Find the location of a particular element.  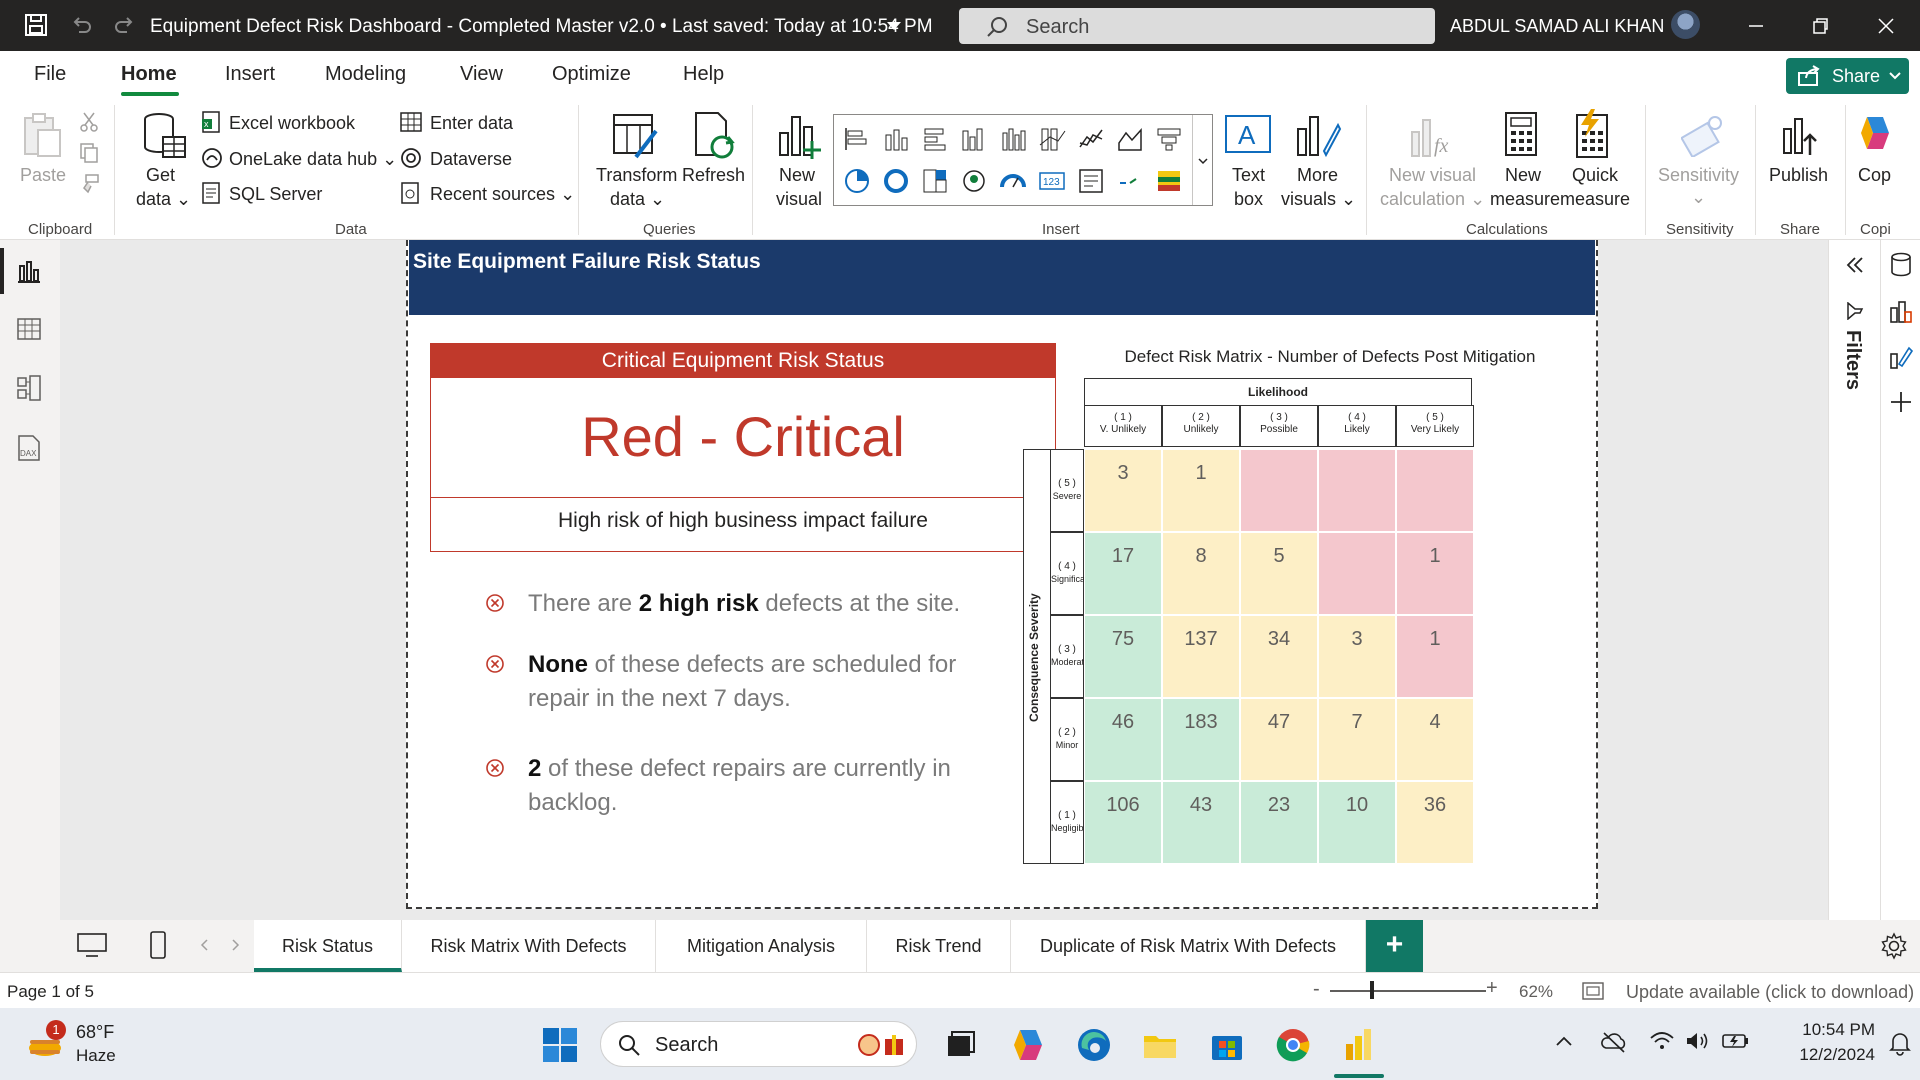

donut-chart-icon is located at coordinates (896, 181).